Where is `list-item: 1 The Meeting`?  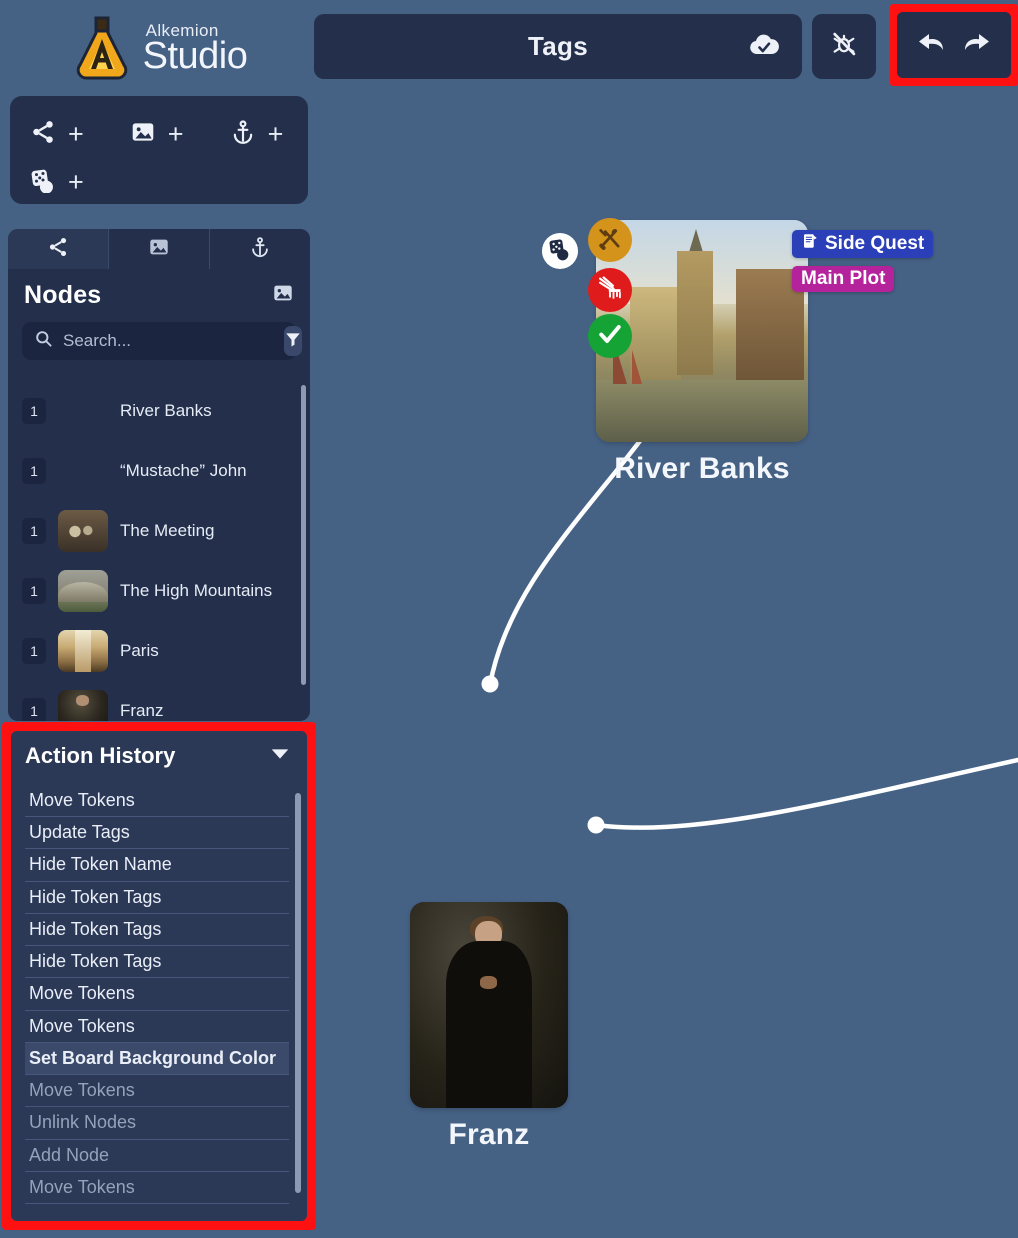 list-item: 1 The Meeting is located at coordinates (159, 531).